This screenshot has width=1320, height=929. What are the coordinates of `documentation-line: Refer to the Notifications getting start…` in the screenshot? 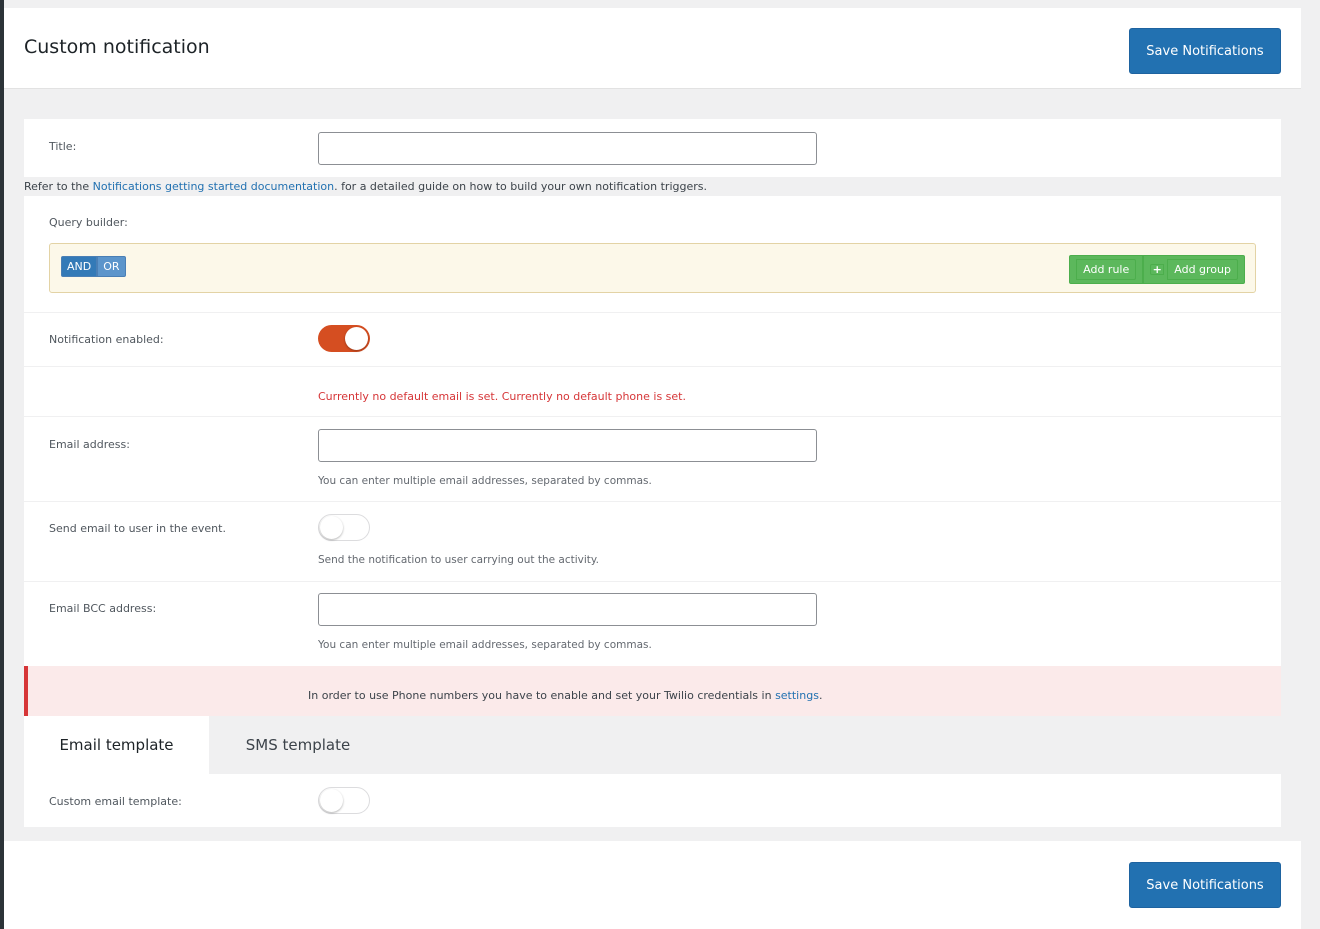 It's located at (365, 186).